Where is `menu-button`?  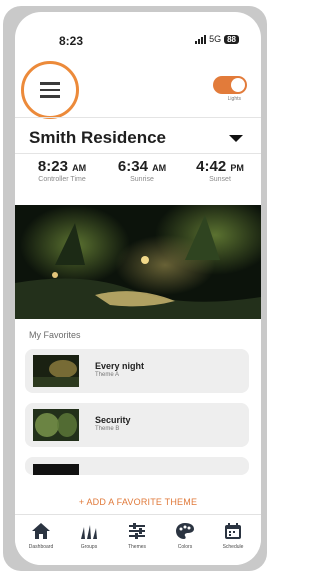 menu-button is located at coordinates (50, 90).